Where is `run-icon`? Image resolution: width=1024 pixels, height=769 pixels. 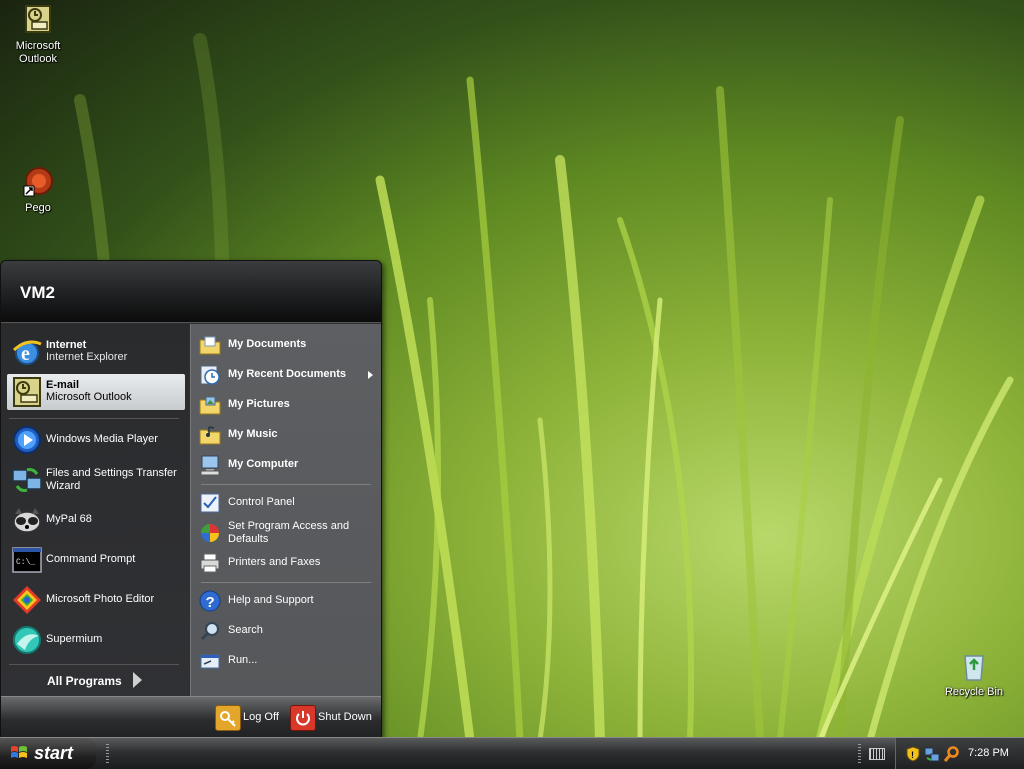 run-icon is located at coordinates (210, 661).